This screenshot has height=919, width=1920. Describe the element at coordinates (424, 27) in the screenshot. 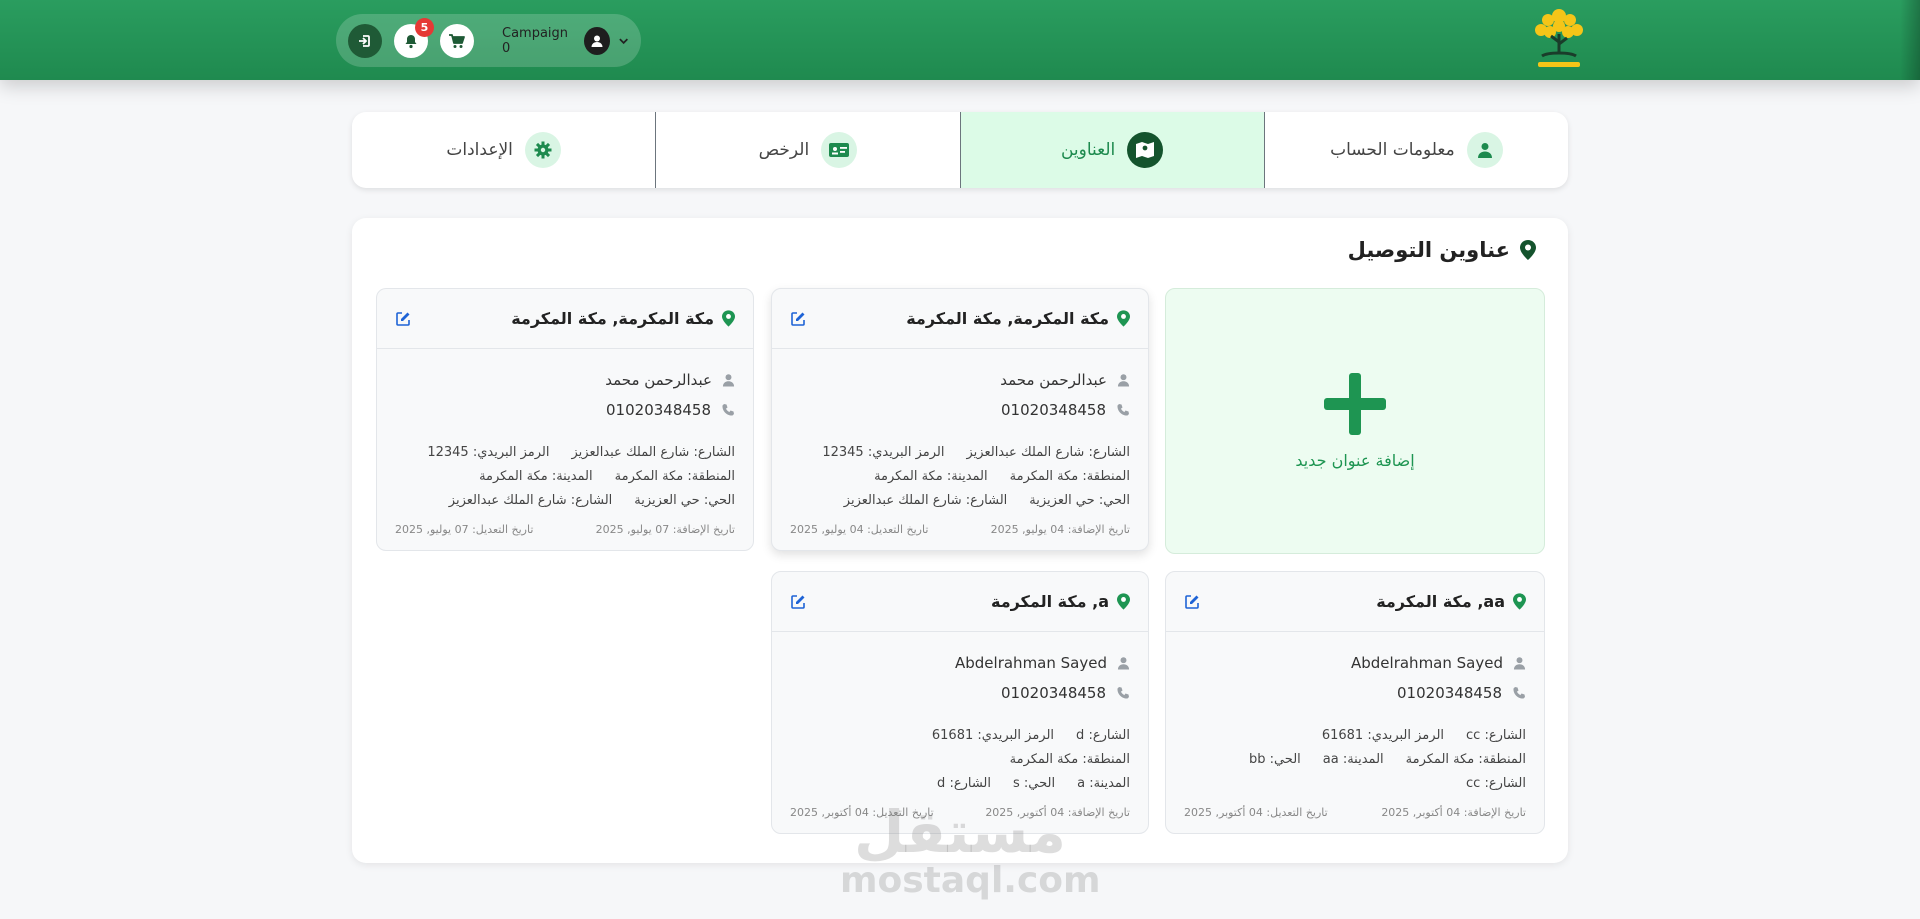

I see `notification-count-badge: 5` at that location.